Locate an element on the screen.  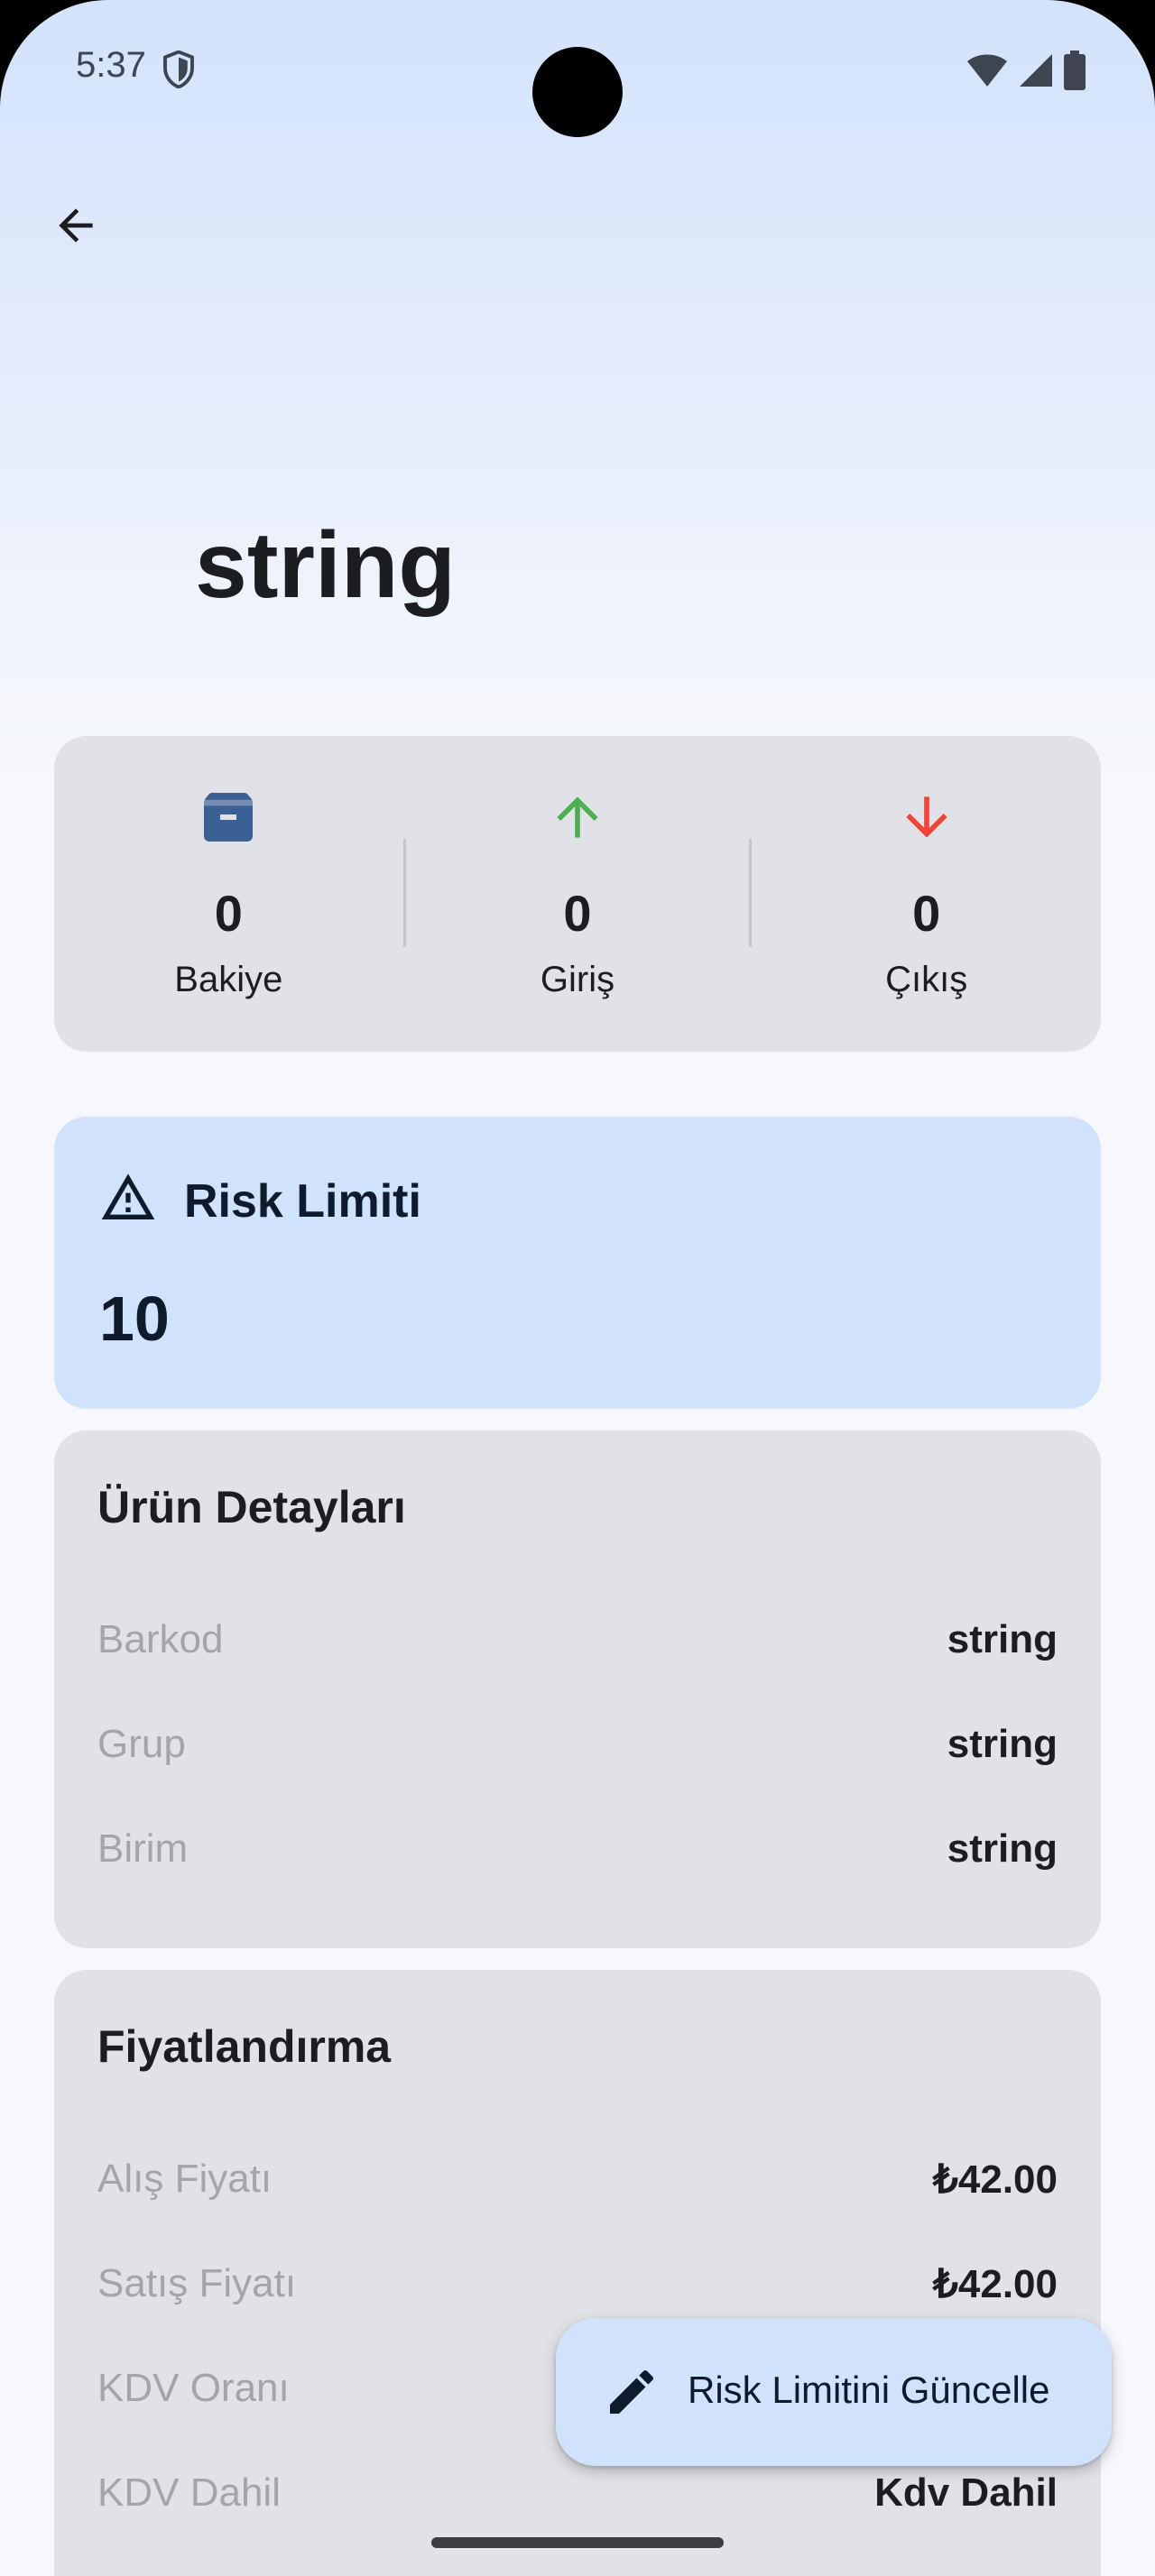
pricing-label: KDV Dahil is located at coordinates (189, 2493).